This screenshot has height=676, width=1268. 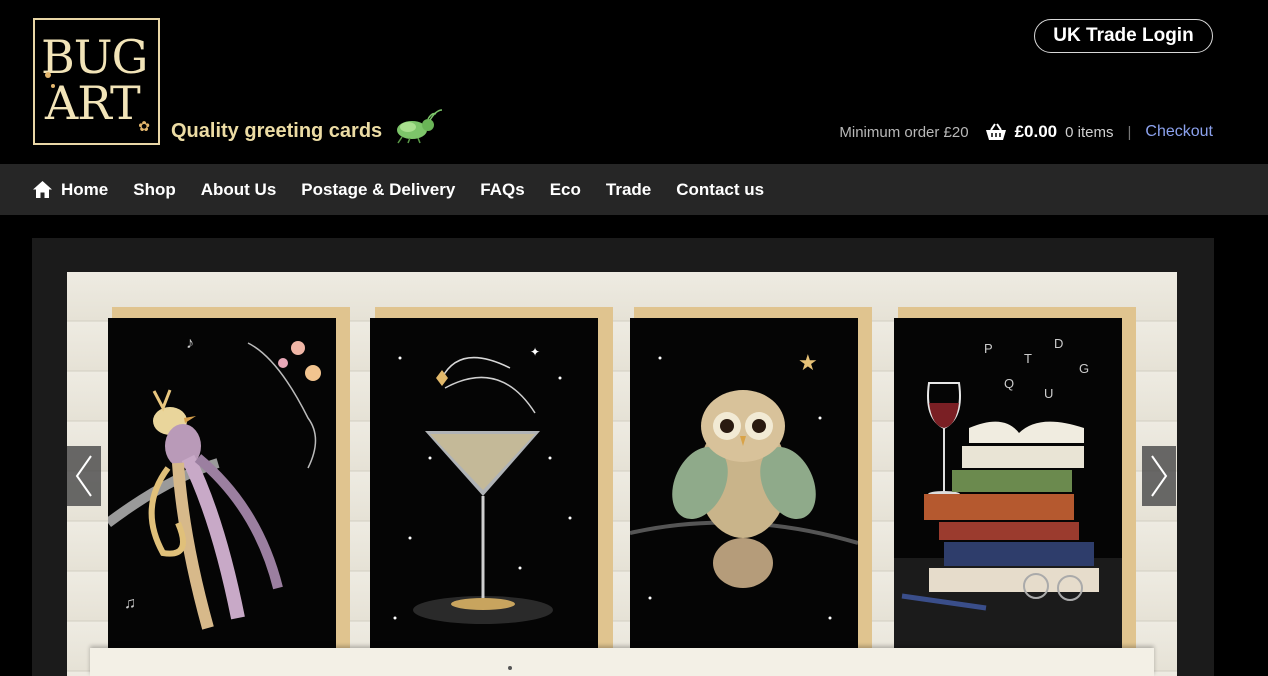 What do you see at coordinates (1009, 383) in the screenshot?
I see `svg-text: Q` at bounding box center [1009, 383].